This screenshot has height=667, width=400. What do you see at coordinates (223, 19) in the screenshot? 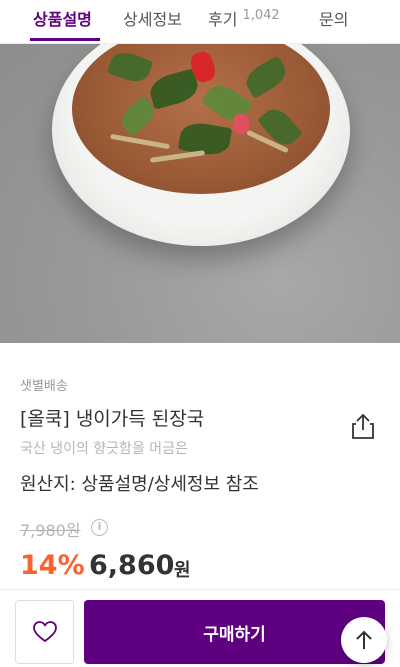
I see `tab-reviews-label: 후기` at bounding box center [223, 19].